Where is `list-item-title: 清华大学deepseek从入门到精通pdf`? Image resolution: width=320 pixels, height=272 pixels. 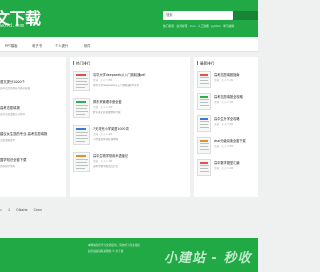 list-item-title: 清华大学deepseek从入门到精通pdf is located at coordinates (140, 74).